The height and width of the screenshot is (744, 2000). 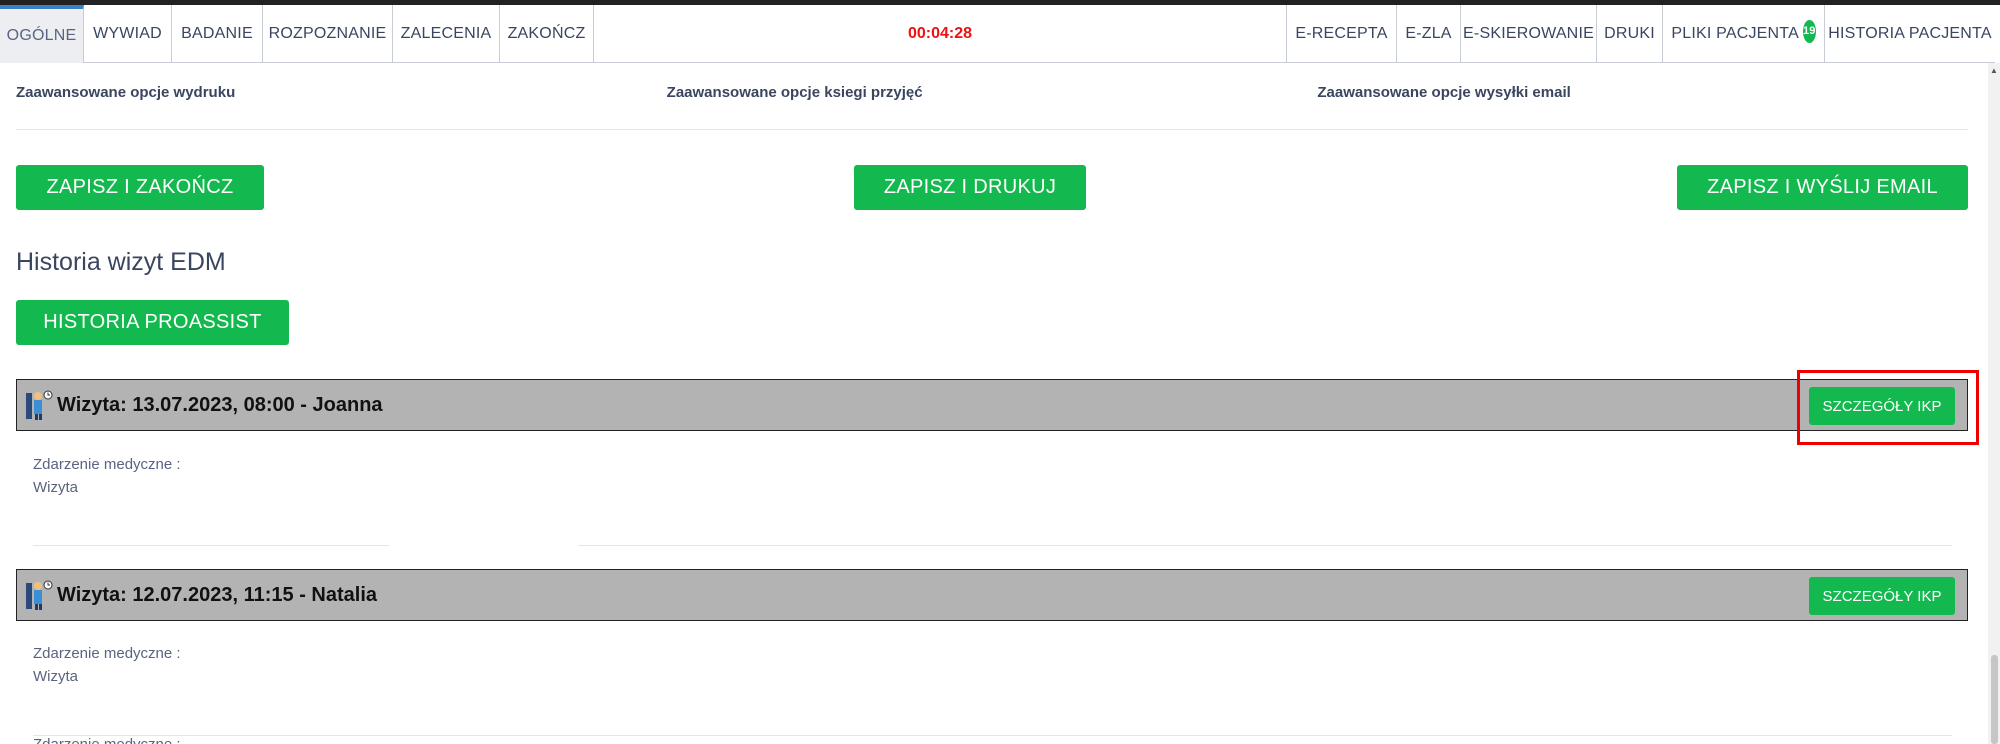 I want to click on history-section-title: Historia wizyt EDM, so click(x=121, y=262).